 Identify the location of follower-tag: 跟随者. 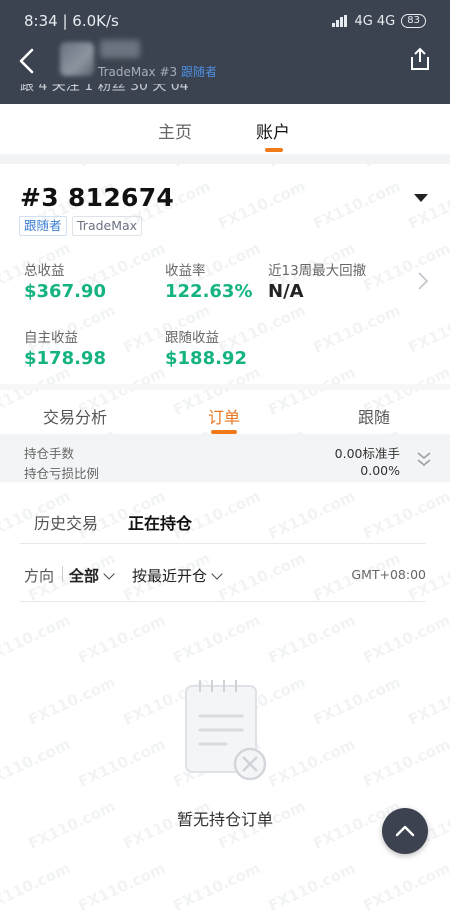
(43, 226).